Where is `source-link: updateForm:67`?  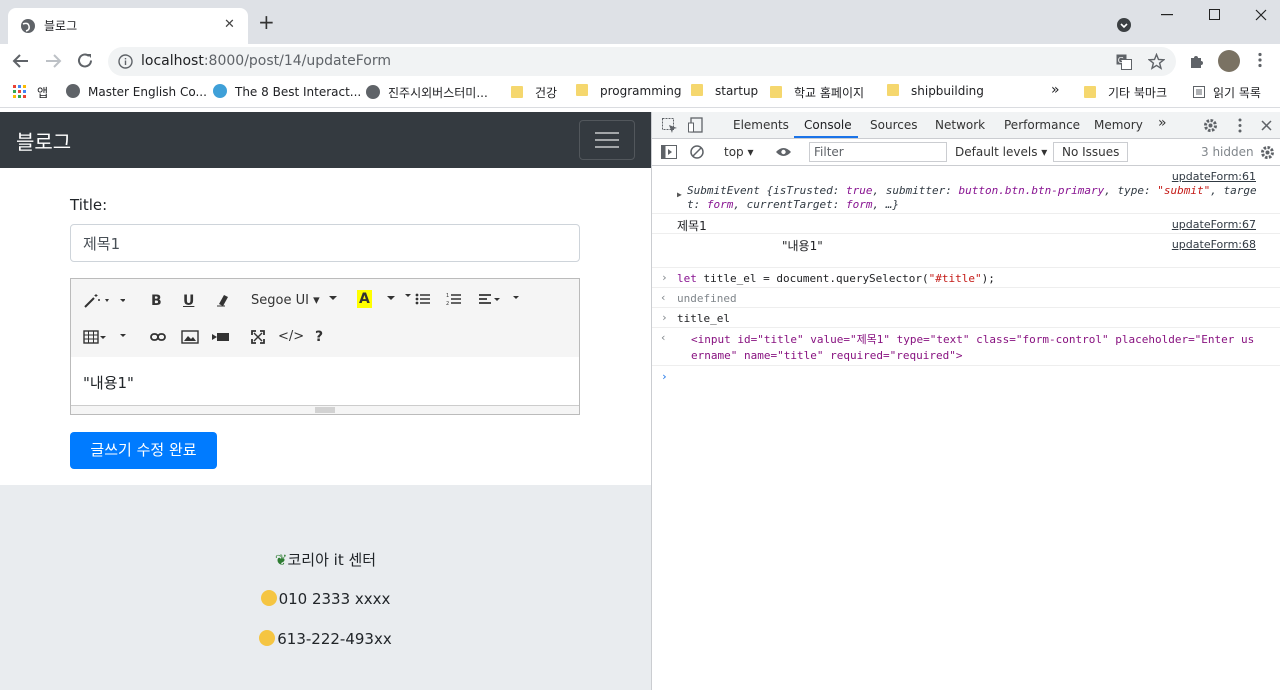 source-link: updateForm:67 is located at coordinates (1214, 224).